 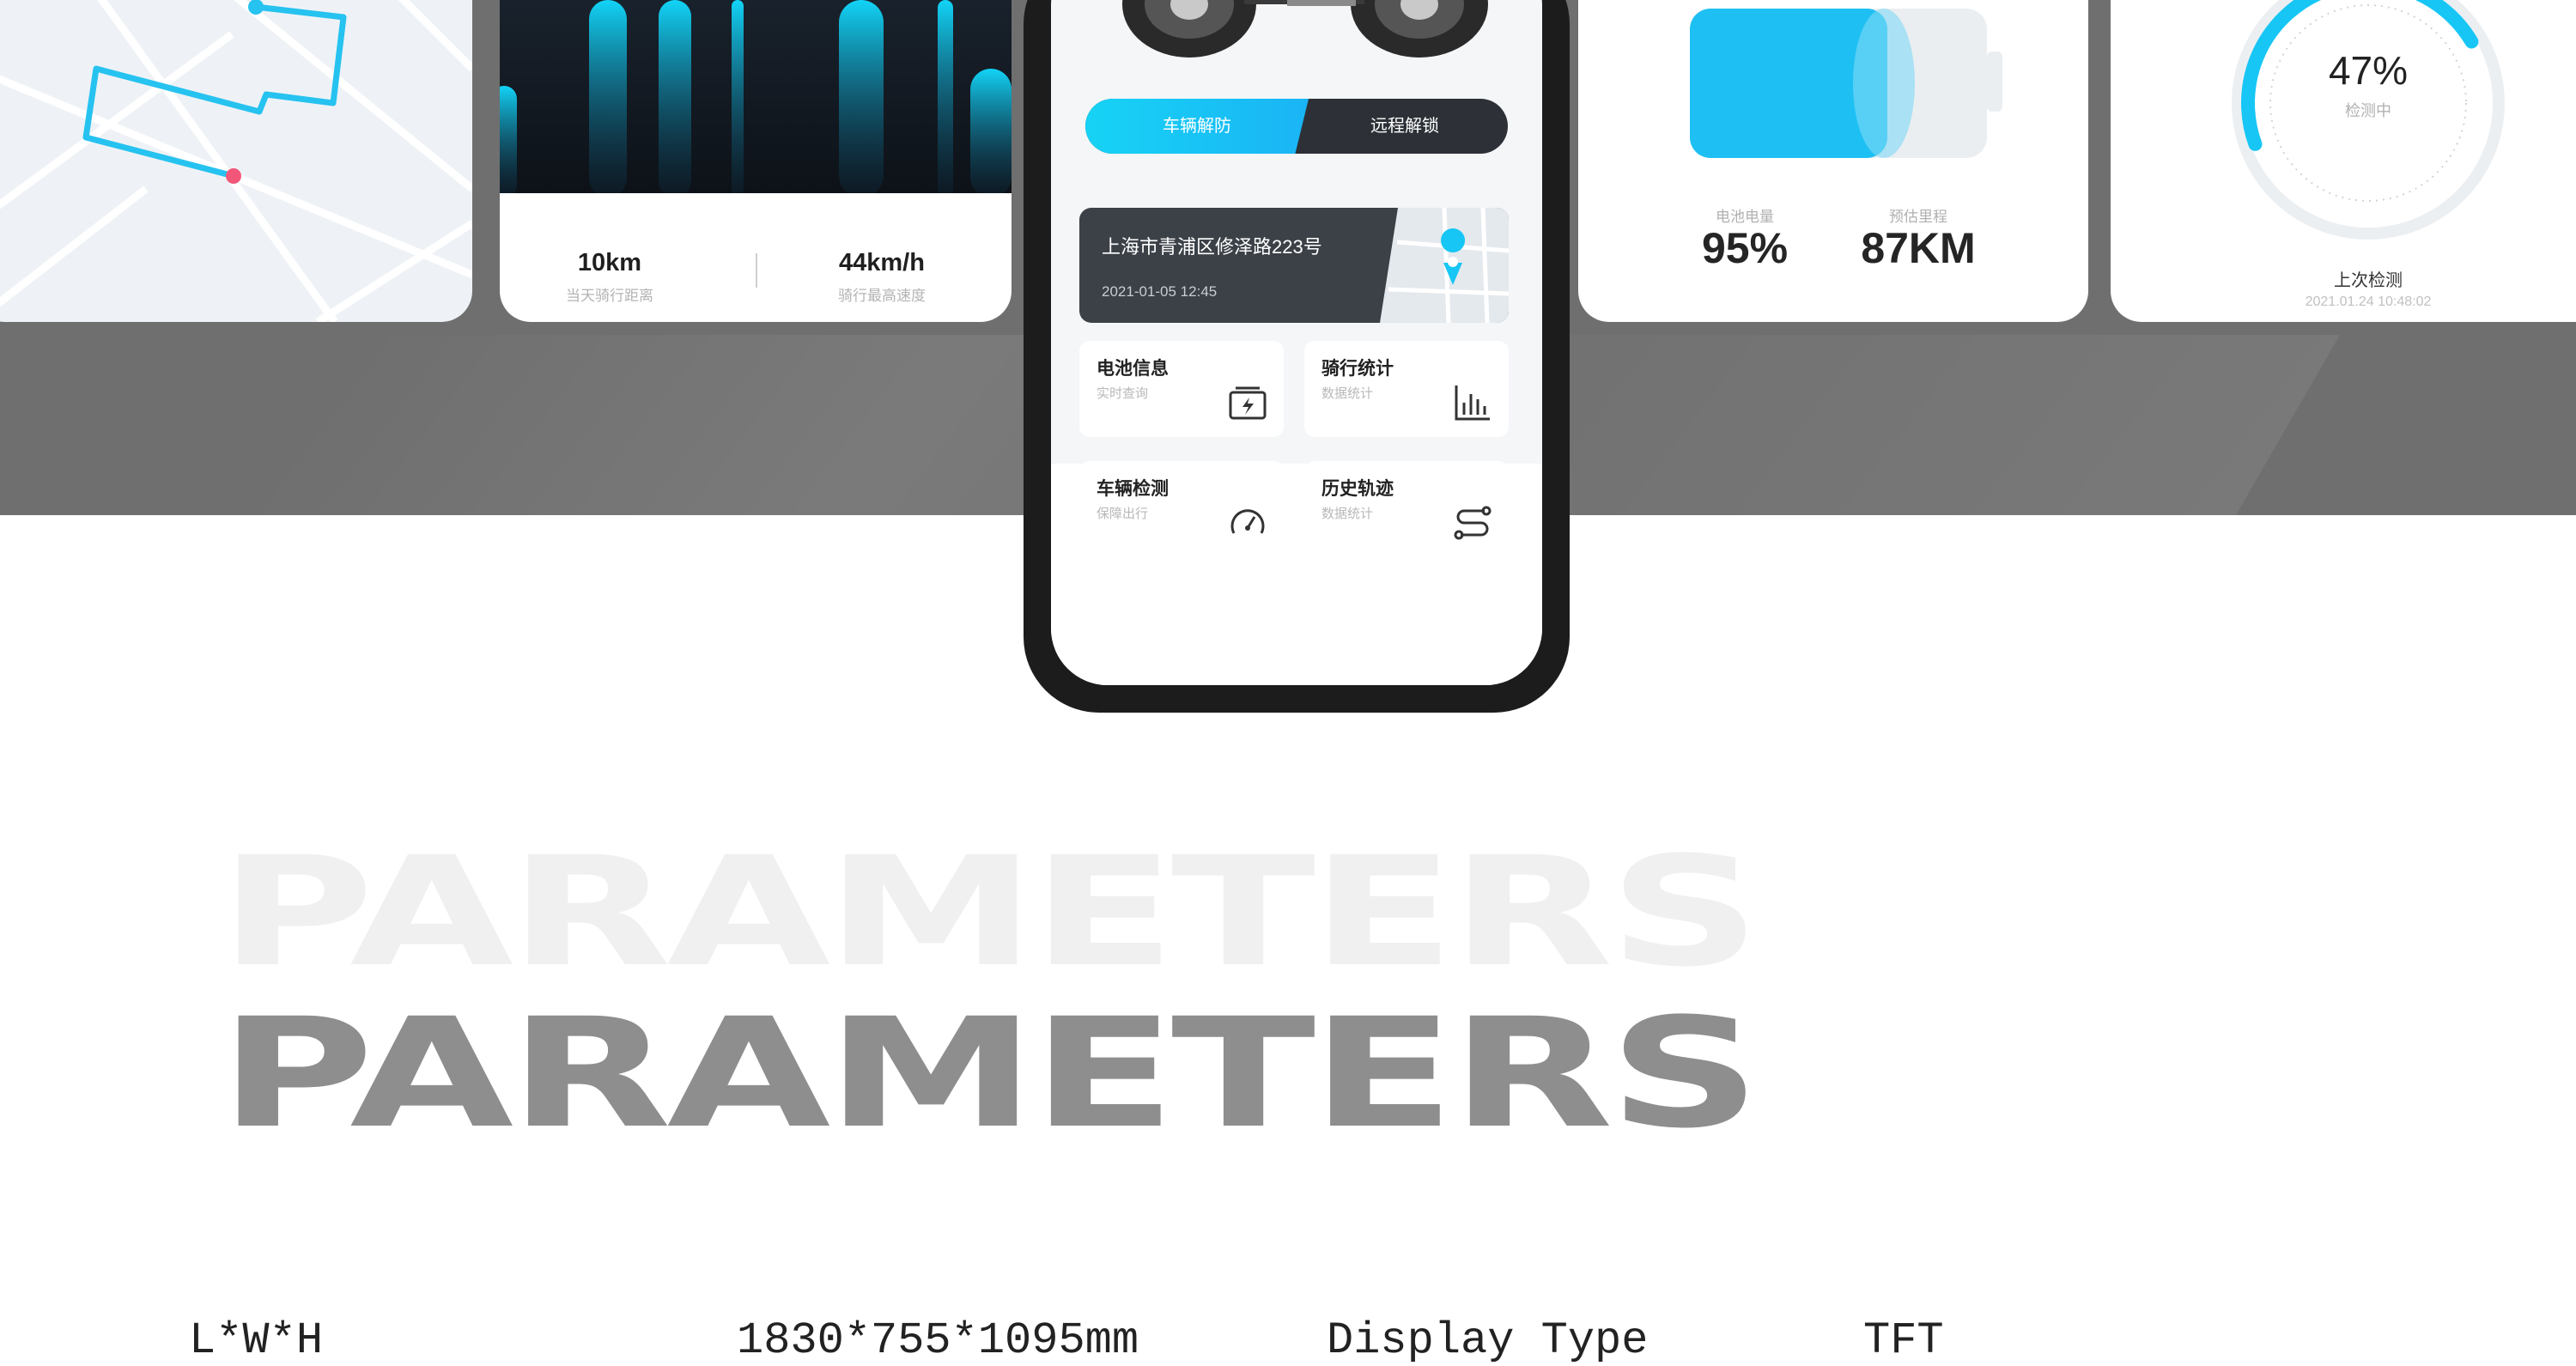 I want to click on max-speed-value: 44km/h, so click(x=882, y=262).